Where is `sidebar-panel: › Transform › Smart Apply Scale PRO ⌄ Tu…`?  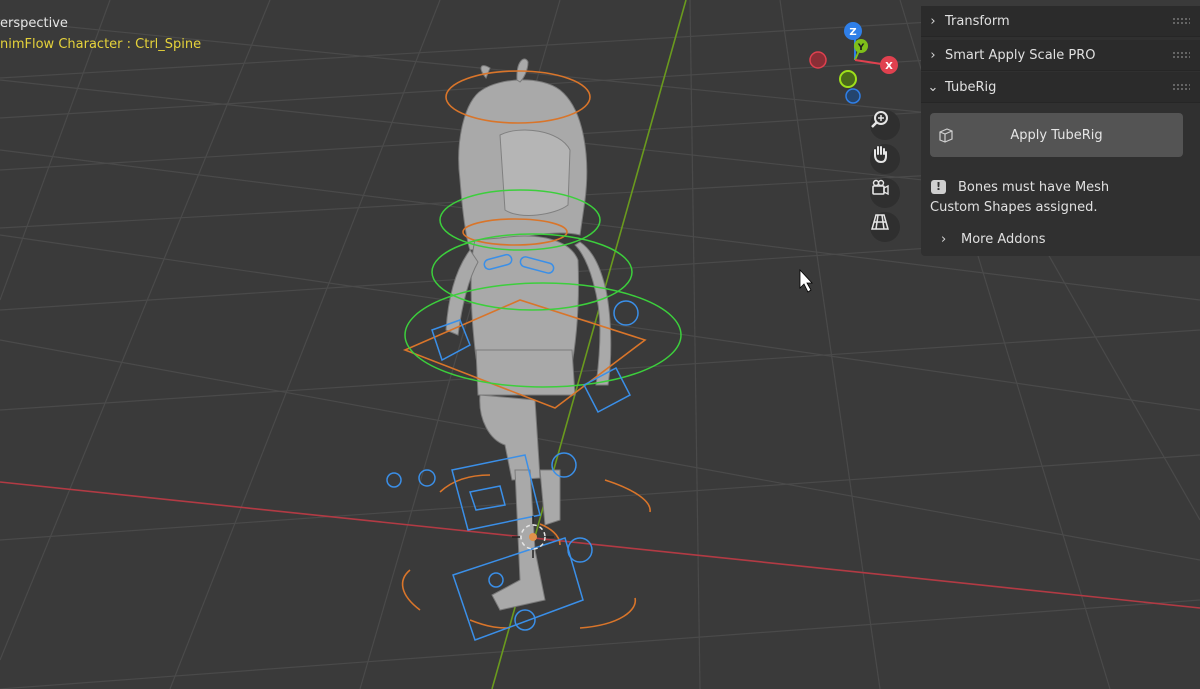
sidebar-panel: › Transform › Smart Apply Scale PRO ⌄ Tu… is located at coordinates (1060, 131).